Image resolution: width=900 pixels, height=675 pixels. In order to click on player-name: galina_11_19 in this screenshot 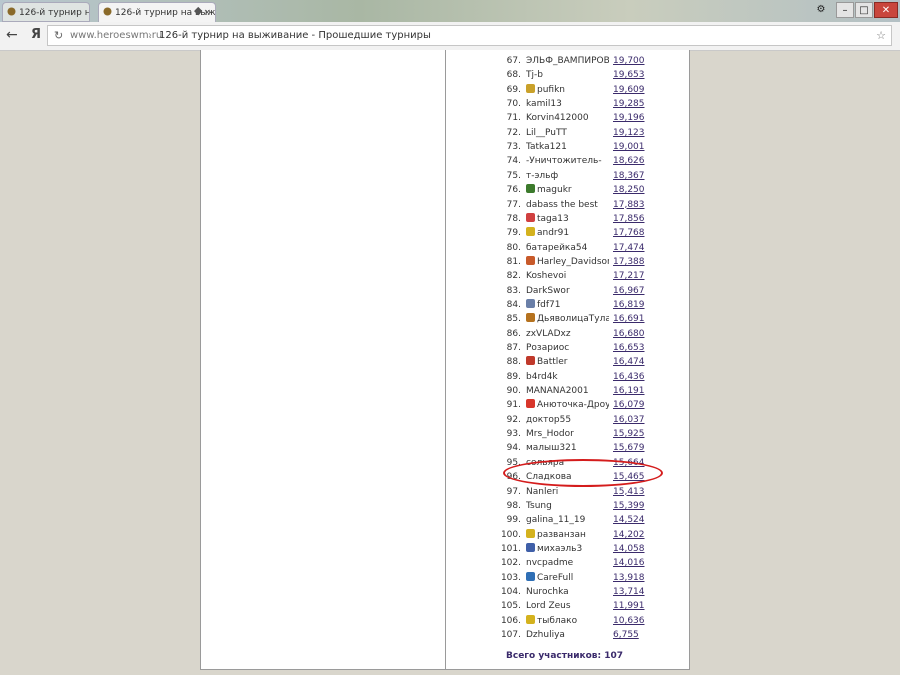, I will do `click(567, 520)`.